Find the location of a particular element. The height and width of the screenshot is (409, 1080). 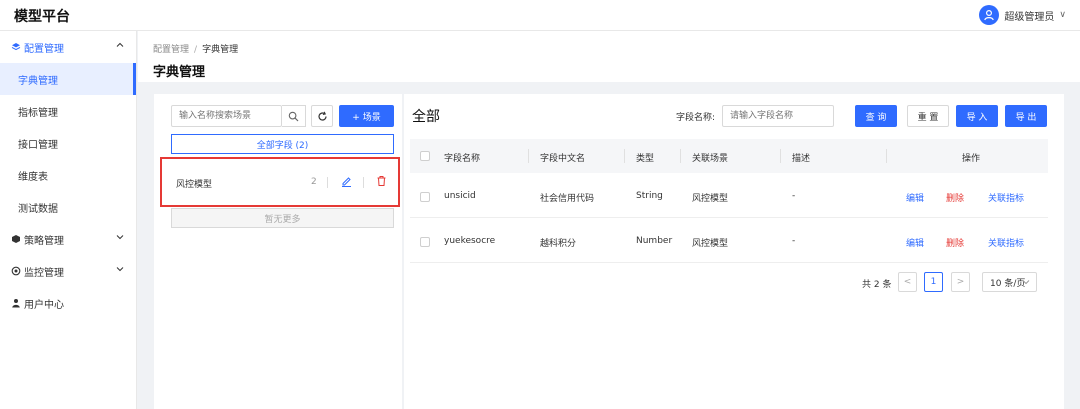

page-size-value: 10 条/页 is located at coordinates (1008, 283).